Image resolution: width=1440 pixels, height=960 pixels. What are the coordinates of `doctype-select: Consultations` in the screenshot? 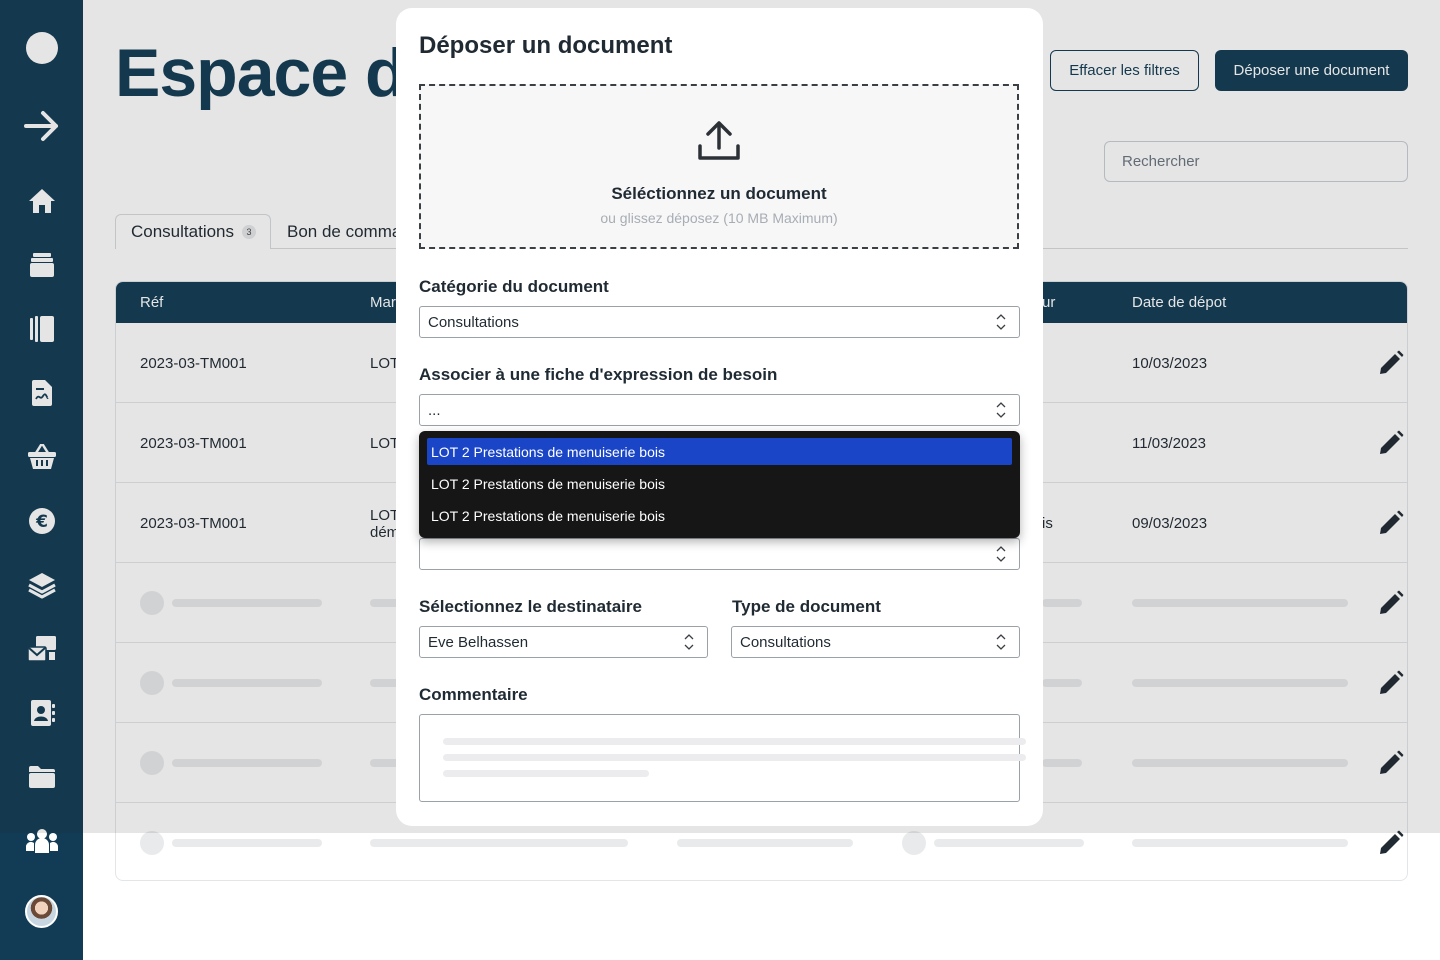 It's located at (875, 642).